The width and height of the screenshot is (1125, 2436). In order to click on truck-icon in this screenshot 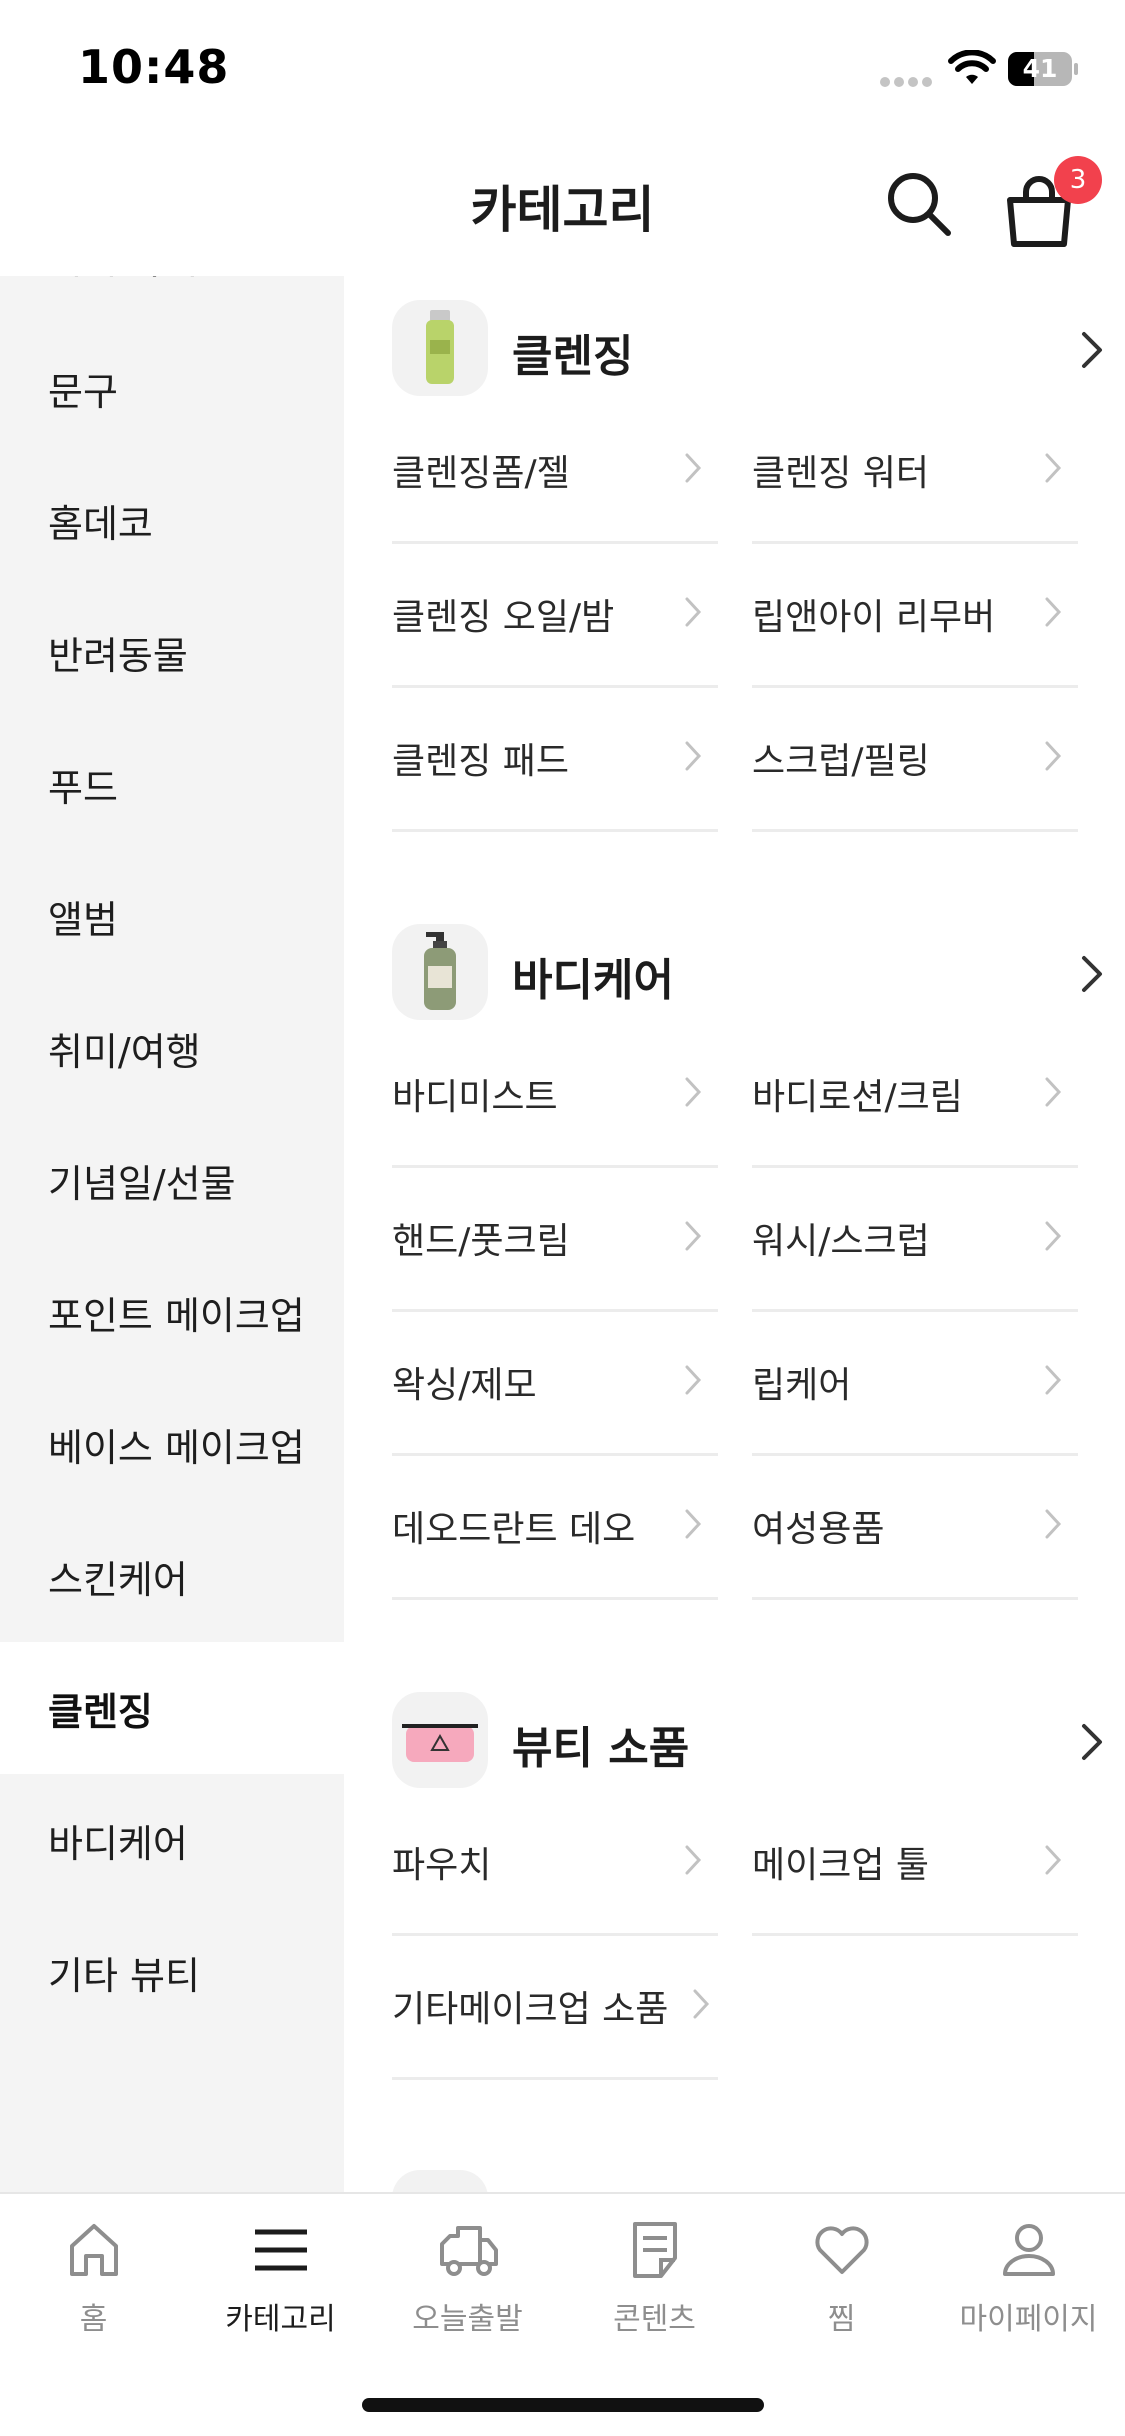, I will do `click(468, 2251)`.